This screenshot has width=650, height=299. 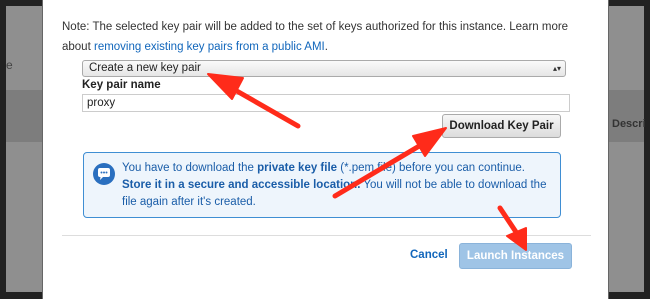 What do you see at coordinates (145, 68) in the screenshot?
I see `key-pair-select-value: Create a new key pair` at bounding box center [145, 68].